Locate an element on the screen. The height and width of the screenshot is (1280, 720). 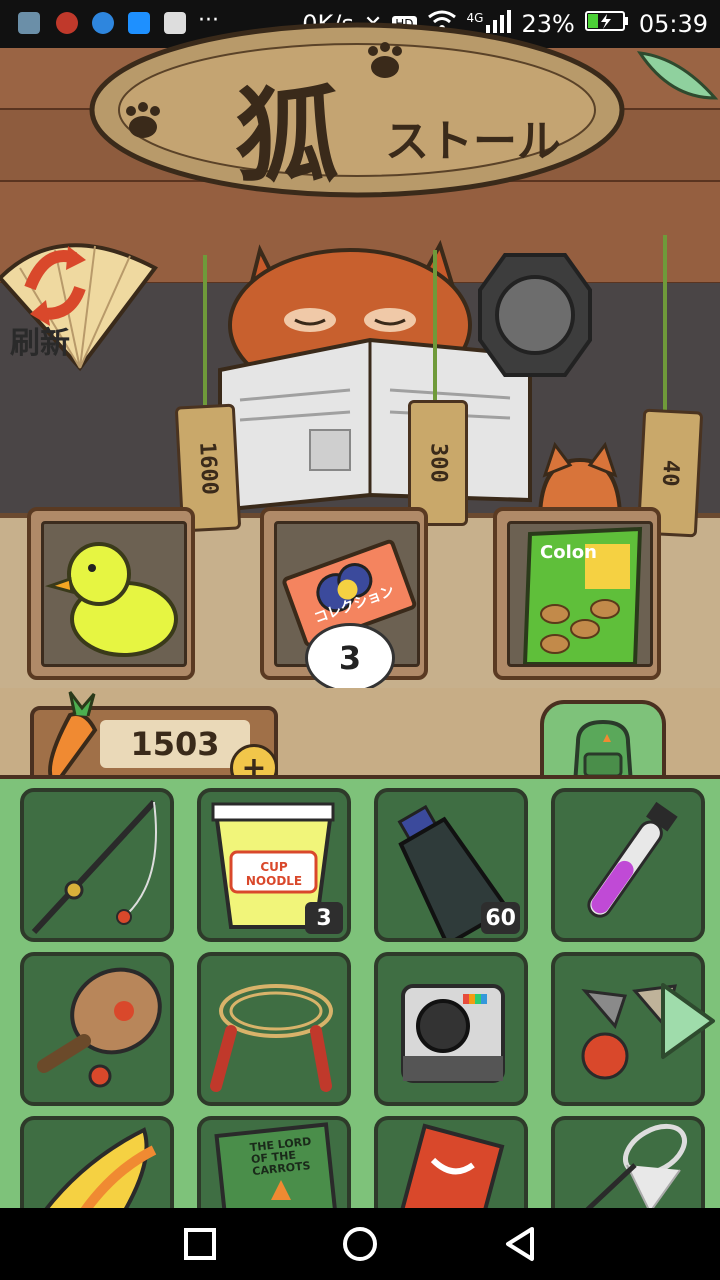
price-value: 1600 is located at coordinates (208, 468).